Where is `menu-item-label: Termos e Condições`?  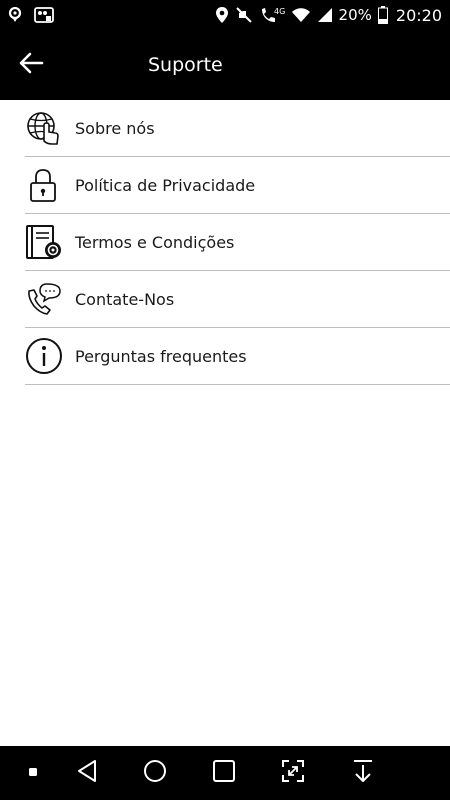 menu-item-label: Termos e Condições is located at coordinates (155, 242).